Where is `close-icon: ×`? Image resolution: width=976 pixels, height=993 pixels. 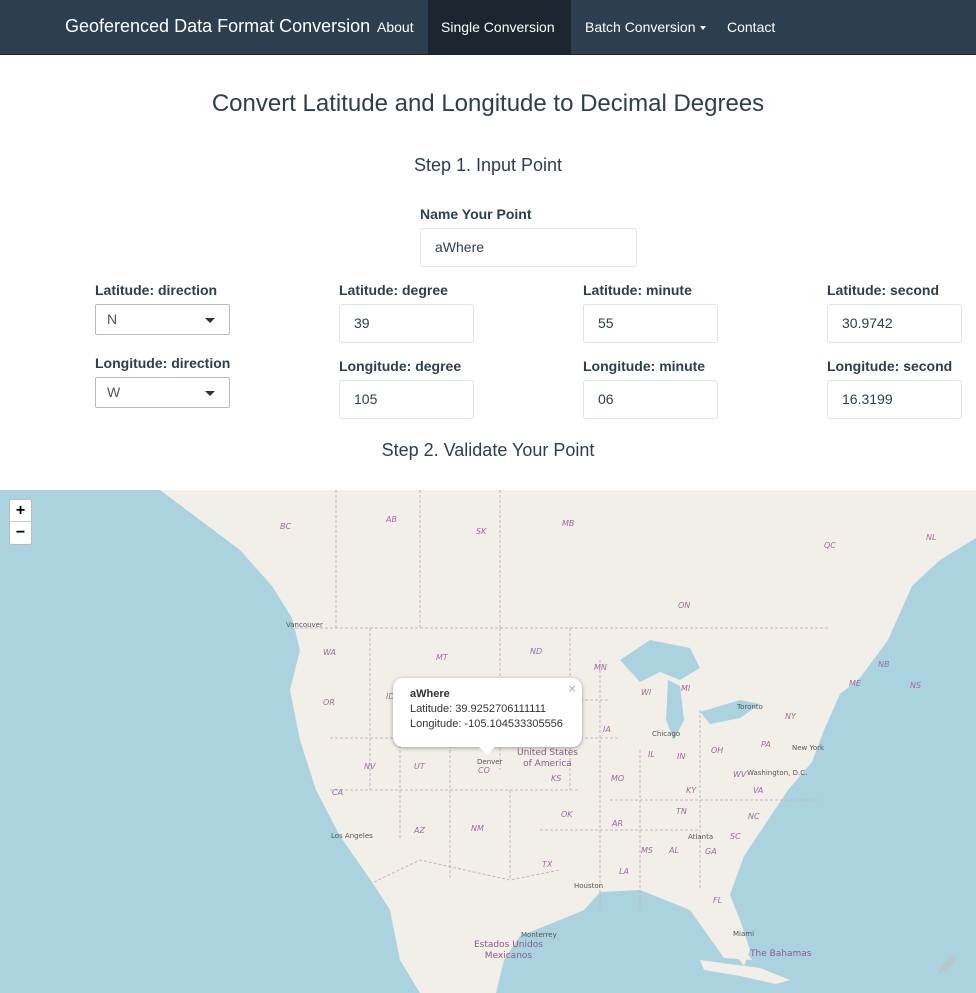 close-icon: × is located at coordinates (572, 688).